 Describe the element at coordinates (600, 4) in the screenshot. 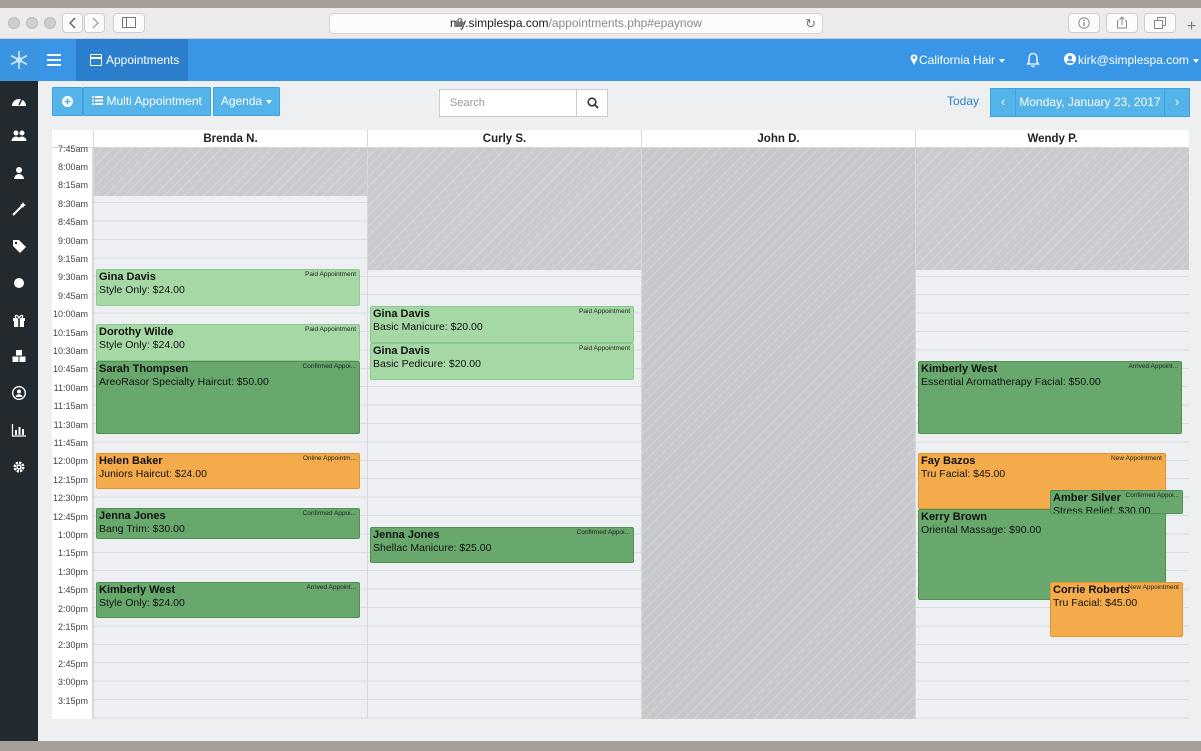

I see `window-frame` at that location.